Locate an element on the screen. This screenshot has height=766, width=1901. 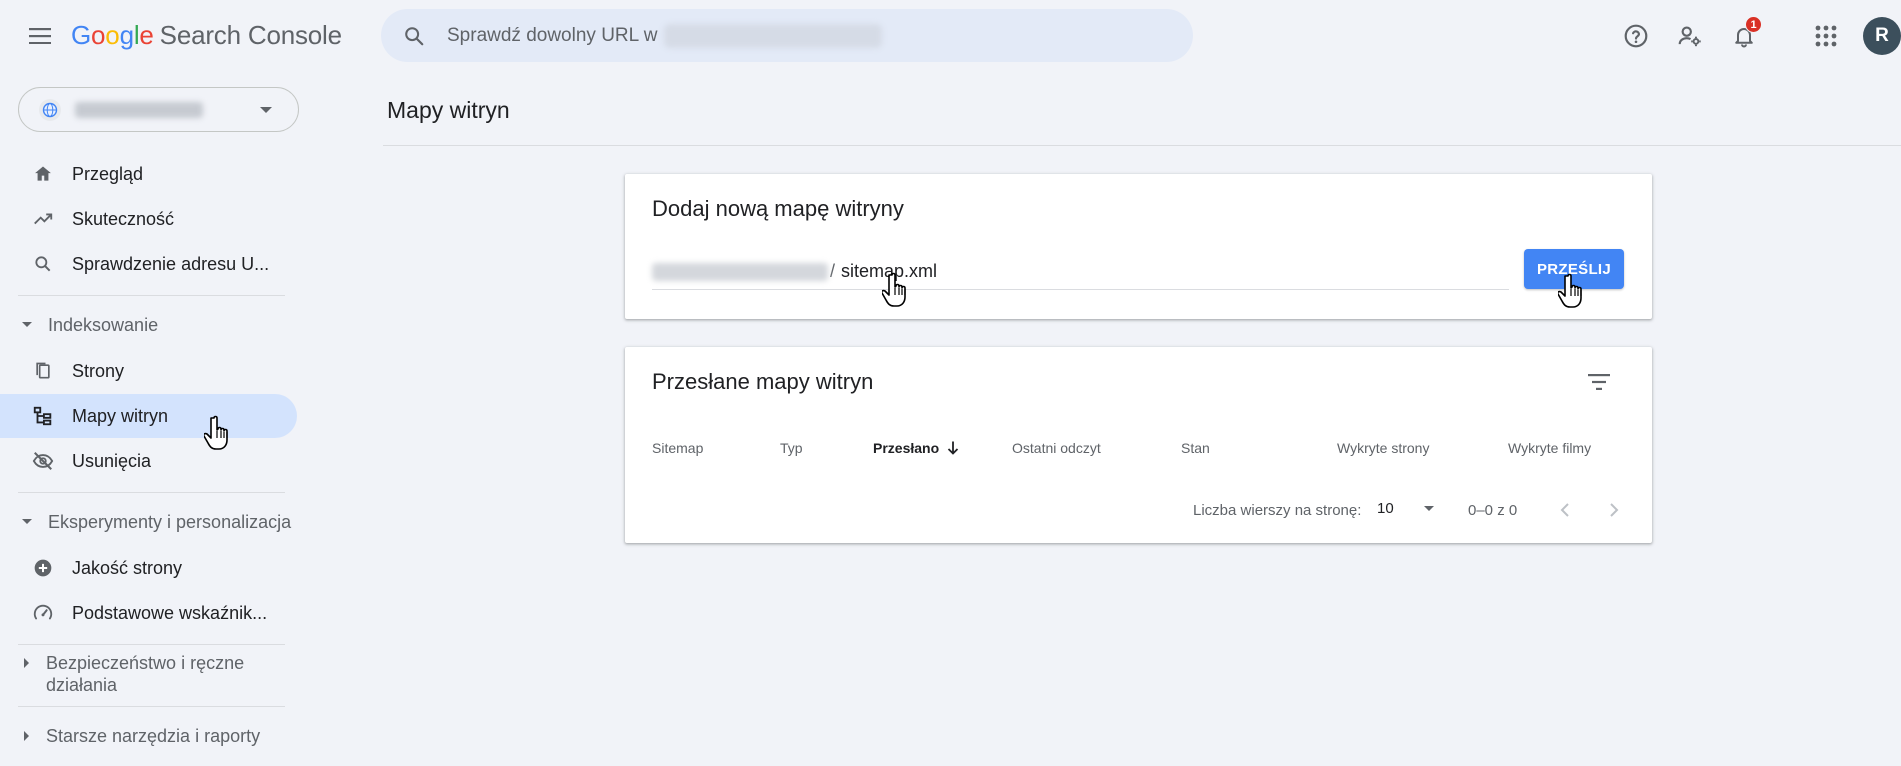
sidebar-item-label: Mapy witryn is located at coordinates (120, 415).